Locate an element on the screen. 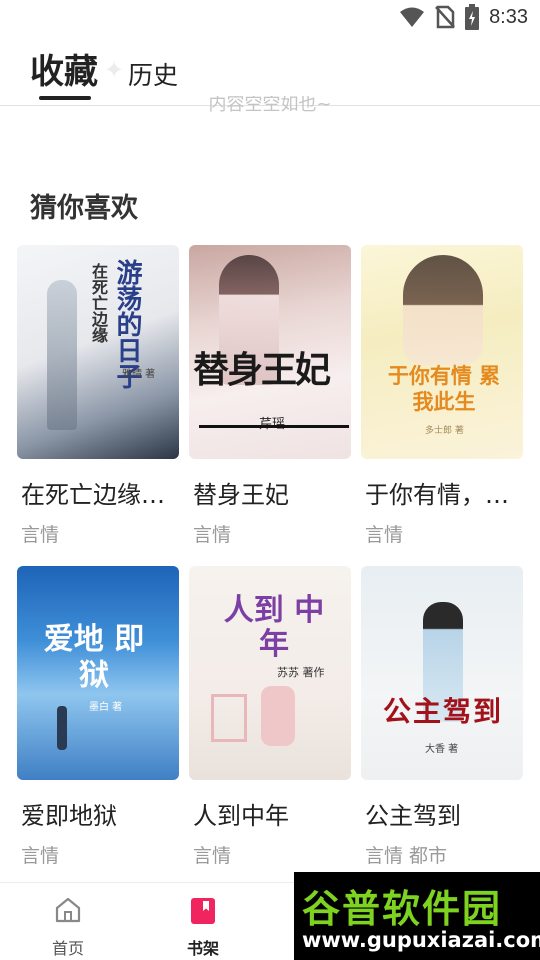  book-cover: 于你有情 累我此生 多士郎 著 is located at coordinates (442, 352).